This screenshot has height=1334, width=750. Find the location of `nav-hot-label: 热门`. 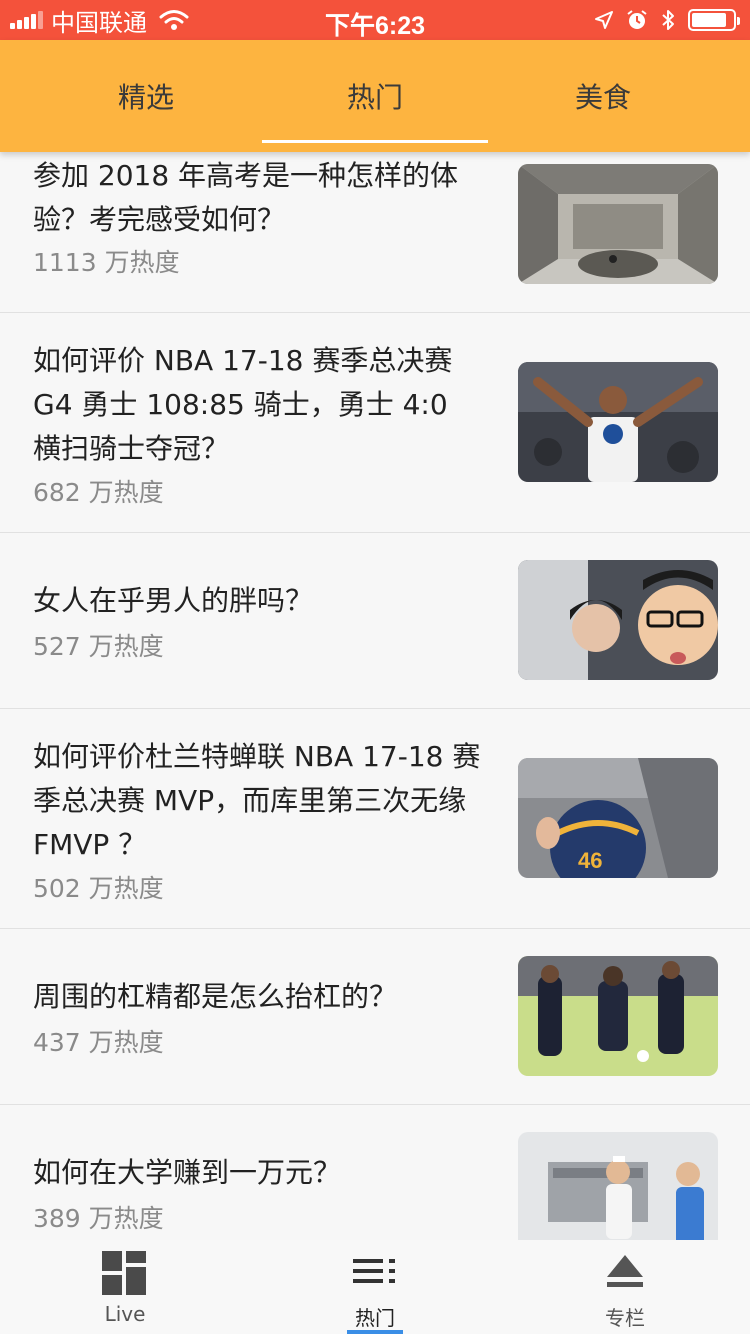

nav-hot-label: 热门 is located at coordinates (375, 1318).